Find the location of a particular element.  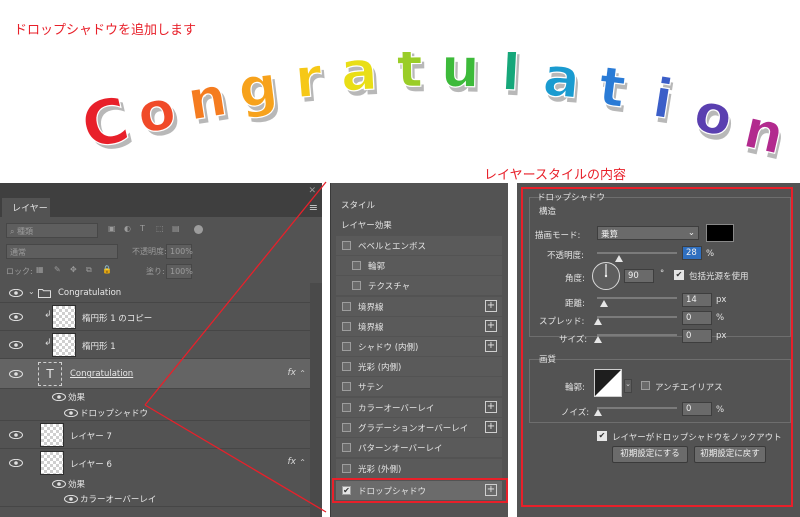

filter-smart-object-icon: ▤ is located at coordinates (176, 228).